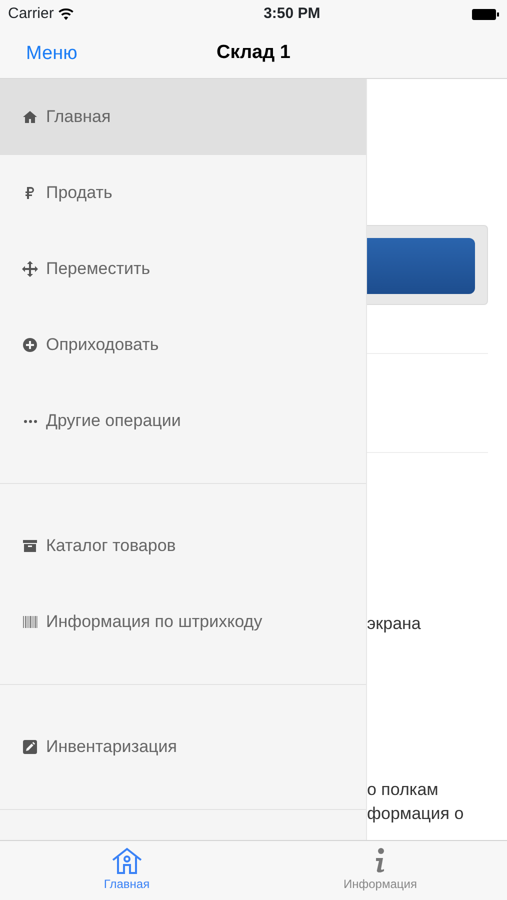 The height and width of the screenshot is (900, 507). Describe the element at coordinates (253, 52) in the screenshot. I see `screen-title: Склад 1` at that location.